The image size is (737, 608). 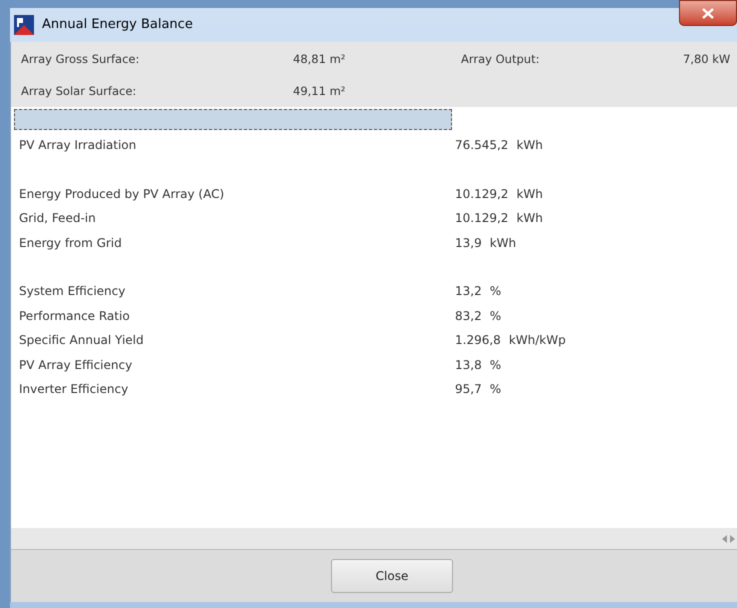 What do you see at coordinates (78, 145) in the screenshot?
I see `row-label: PV Array Irradiation` at bounding box center [78, 145].